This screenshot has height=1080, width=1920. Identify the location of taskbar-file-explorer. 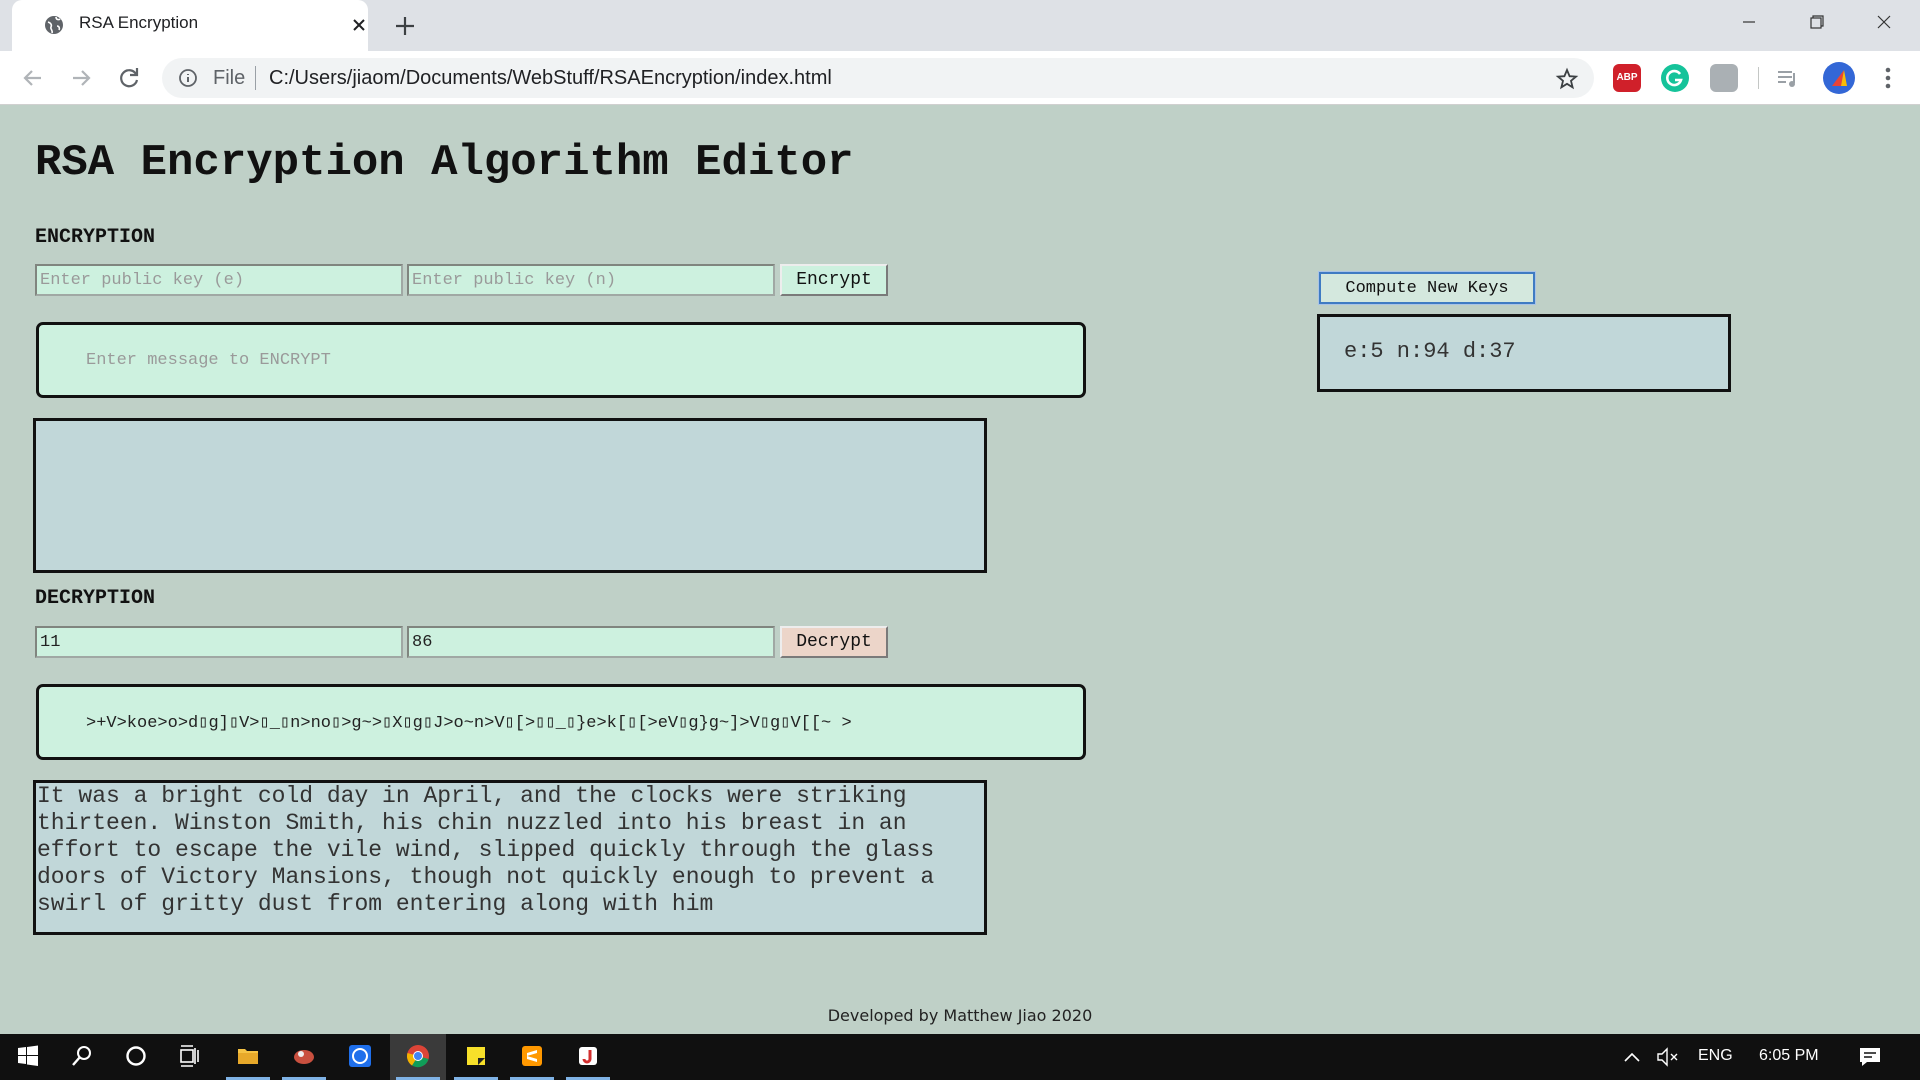
(248, 1057).